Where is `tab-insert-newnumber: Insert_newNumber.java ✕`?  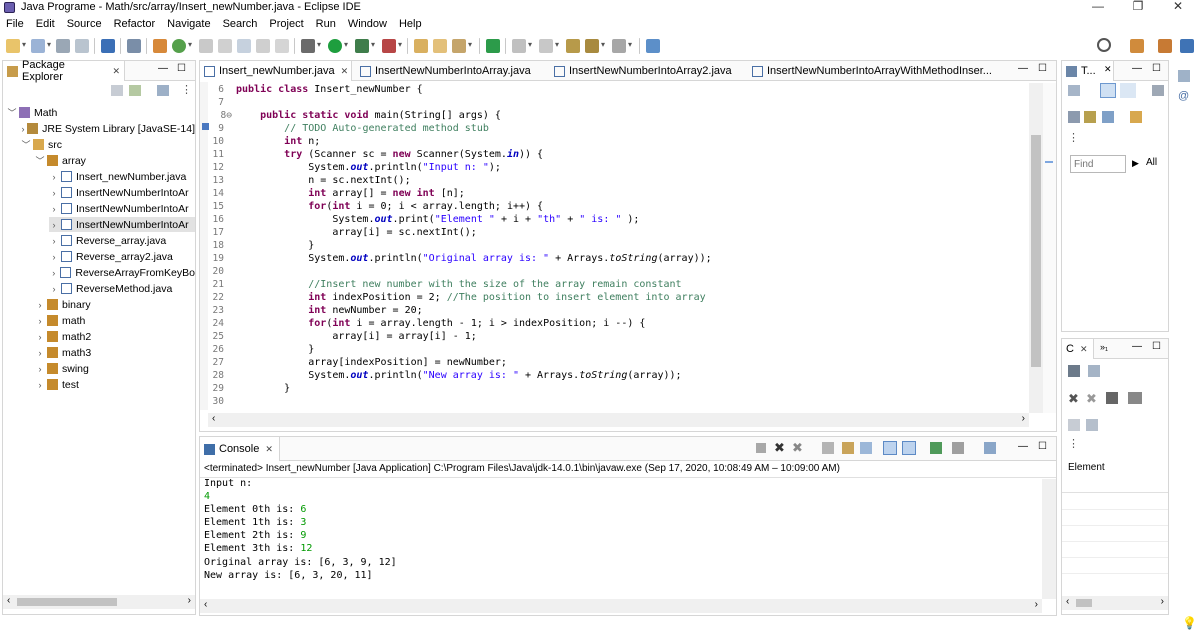
tab-insert-newnumber: Insert_newNumber.java ✕ is located at coordinates (276, 71).